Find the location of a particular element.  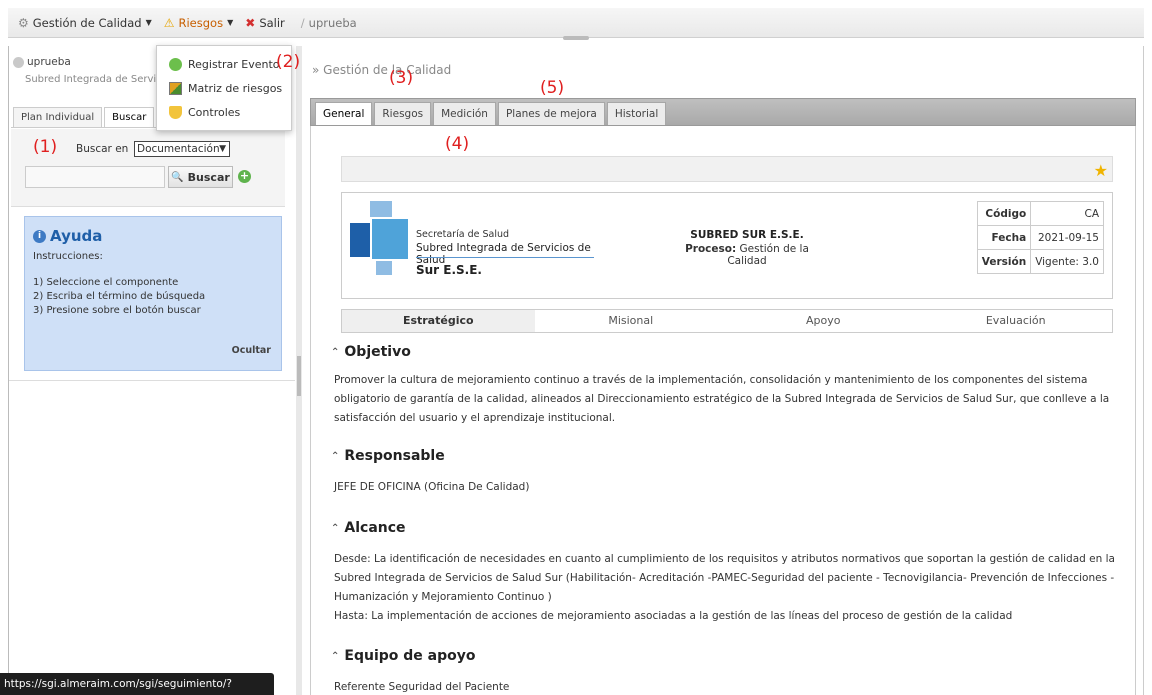

section-header: ⌃ Responsable is located at coordinates (726, 456).